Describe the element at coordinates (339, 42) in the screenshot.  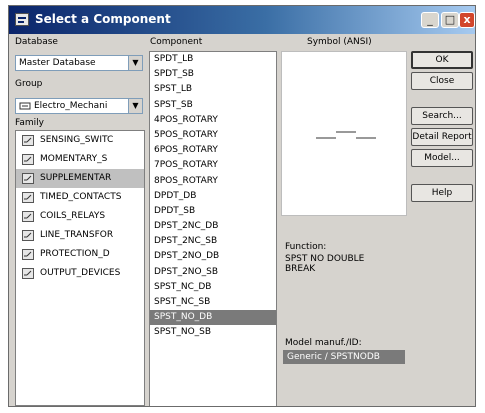
I see `symbol-label: Symbol (ANSI)` at that location.